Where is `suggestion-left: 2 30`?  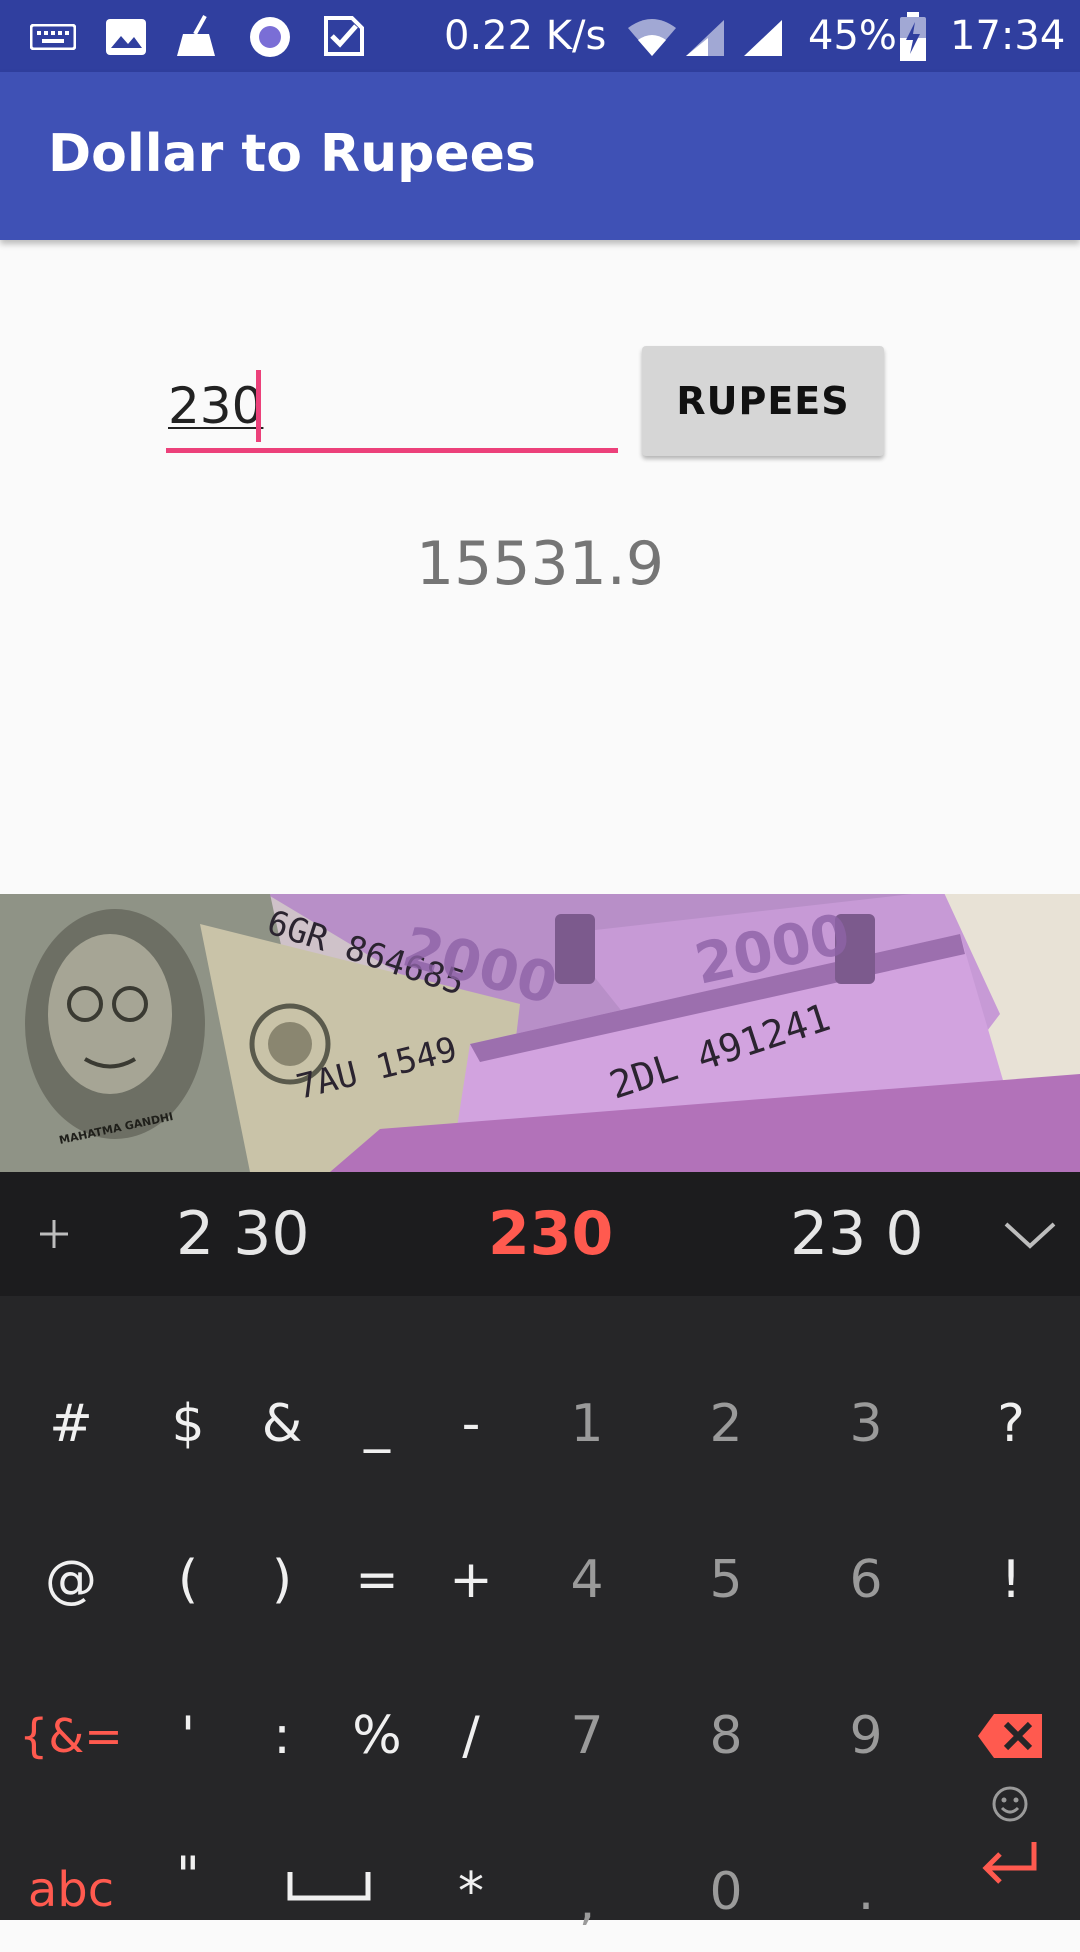 suggestion-left: 2 30 is located at coordinates (243, 1234).